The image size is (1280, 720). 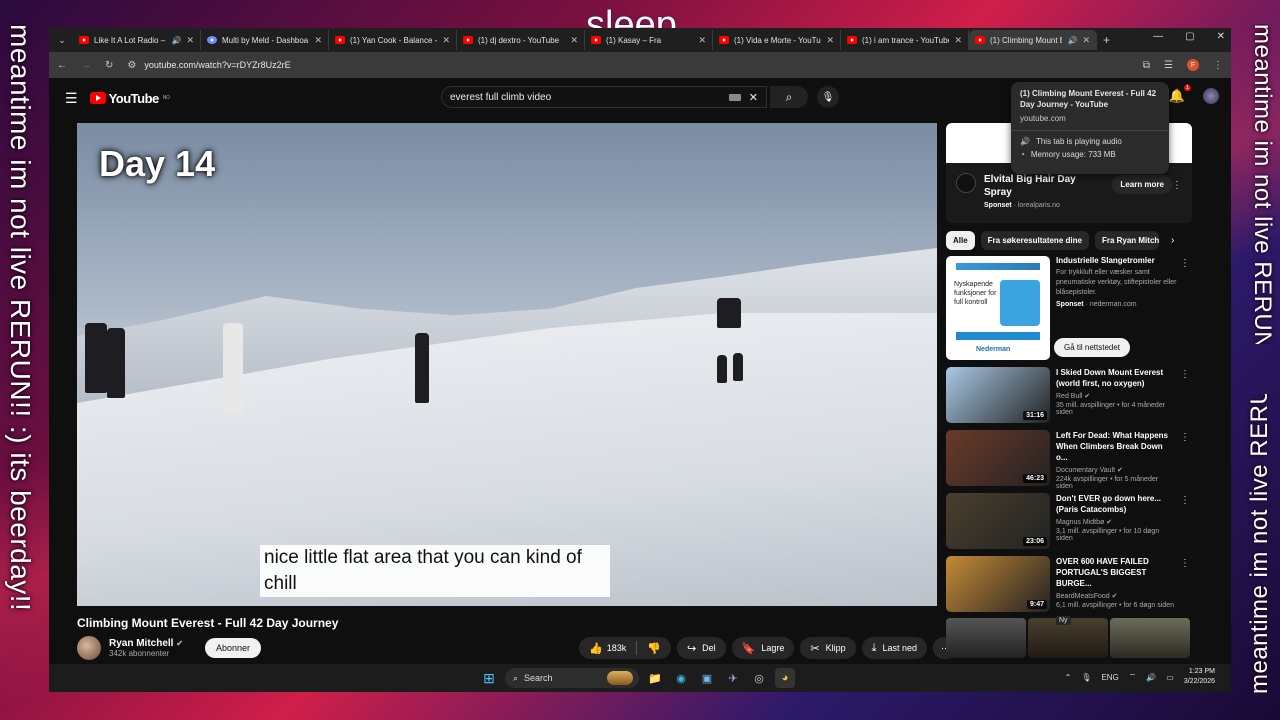 What do you see at coordinates (109, 65) in the screenshot?
I see `reload-icon: ↻` at bounding box center [109, 65].